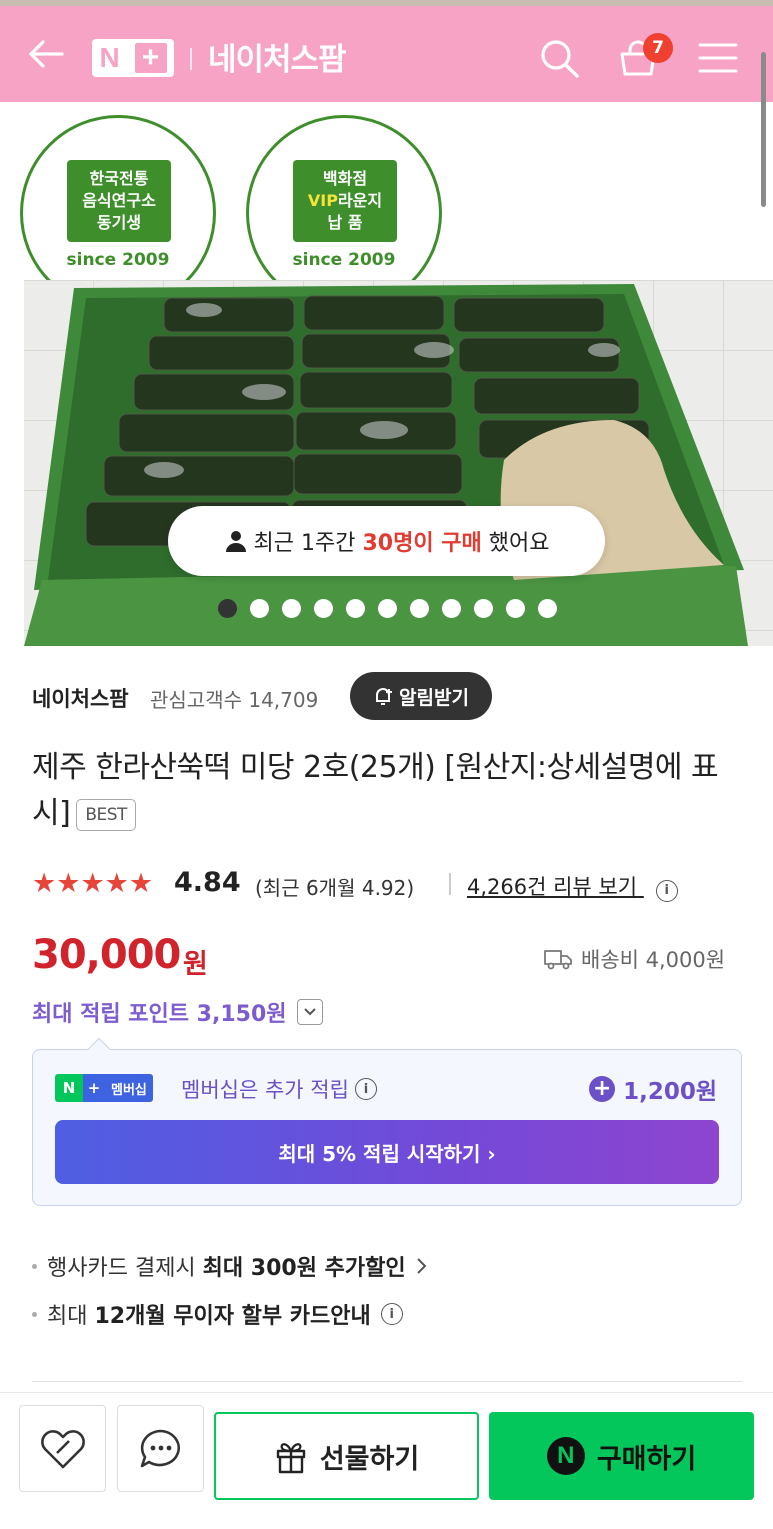  What do you see at coordinates (309, 1012) in the screenshot?
I see `chevron-down-icon` at bounding box center [309, 1012].